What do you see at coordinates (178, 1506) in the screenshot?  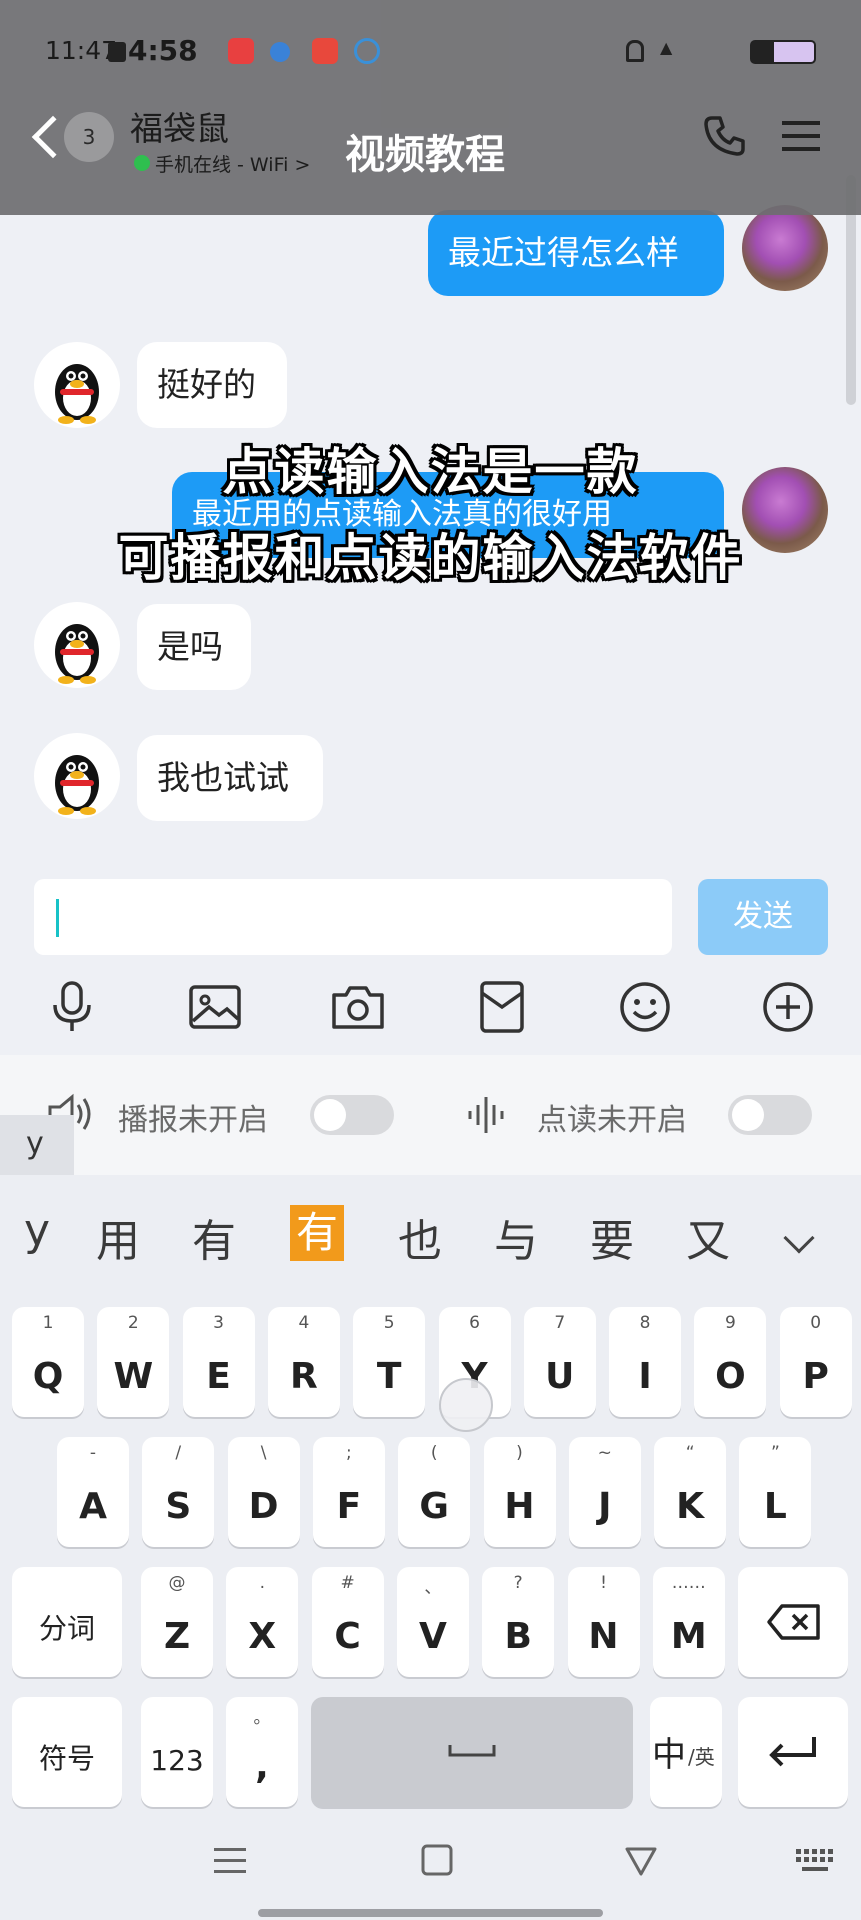 I see `key-label: S` at bounding box center [178, 1506].